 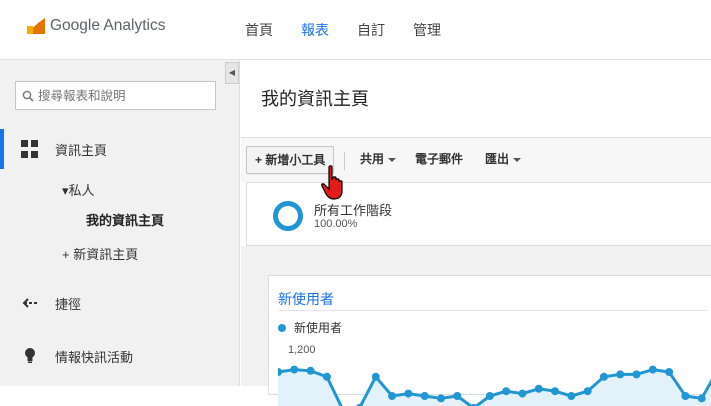 What do you see at coordinates (78, 189) in the screenshot?
I see `sidebar-item-private: ▾私人` at bounding box center [78, 189].